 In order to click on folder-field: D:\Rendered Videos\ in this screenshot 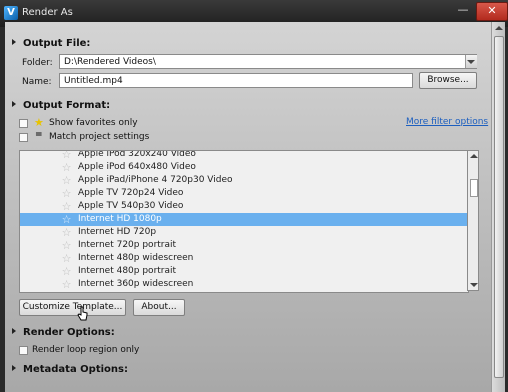, I will do `click(268, 61)`.